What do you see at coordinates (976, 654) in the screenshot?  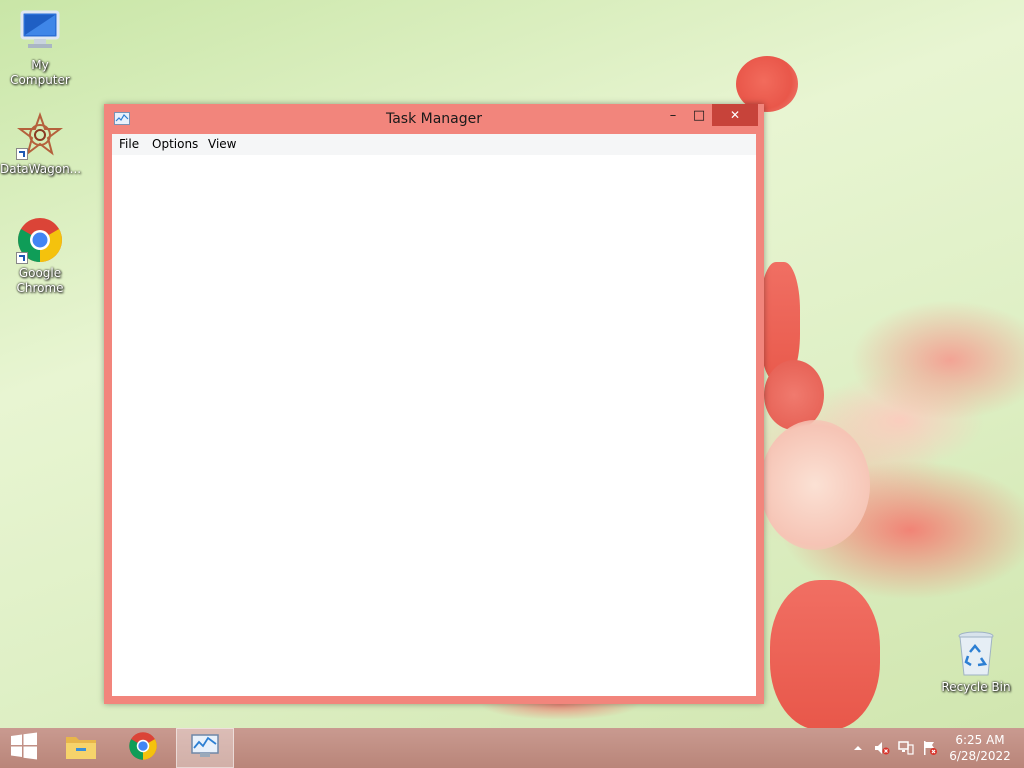 I see `recycle-bin-icon` at bounding box center [976, 654].